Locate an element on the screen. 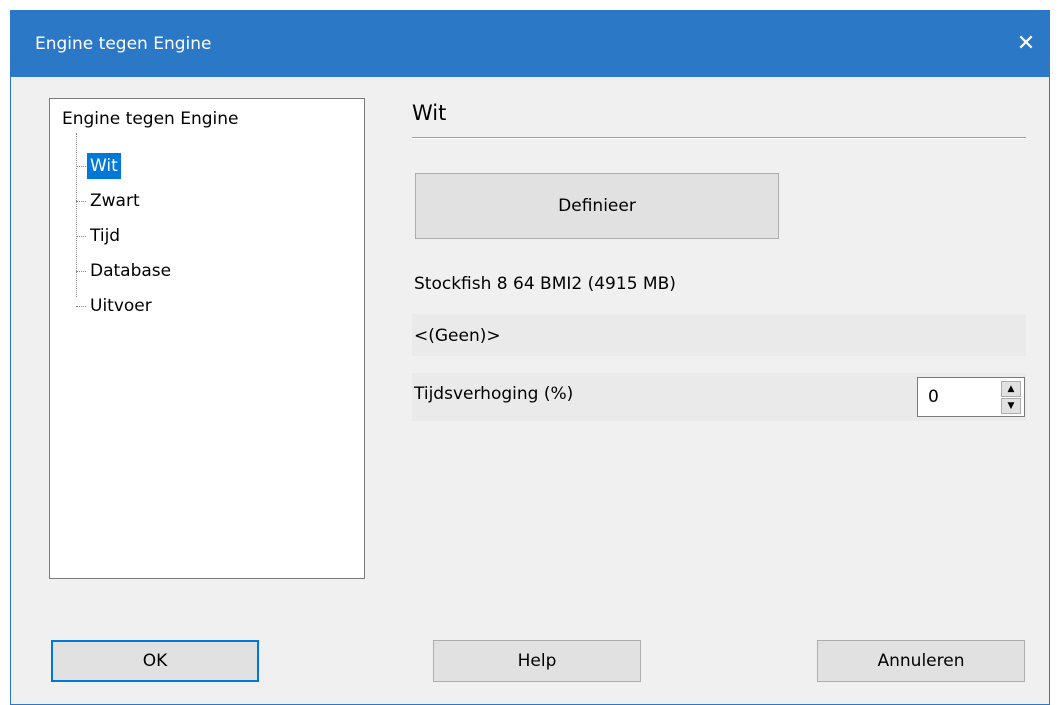 The width and height of the screenshot is (1060, 705). spin-up-icon: ▲ is located at coordinates (1011, 389).